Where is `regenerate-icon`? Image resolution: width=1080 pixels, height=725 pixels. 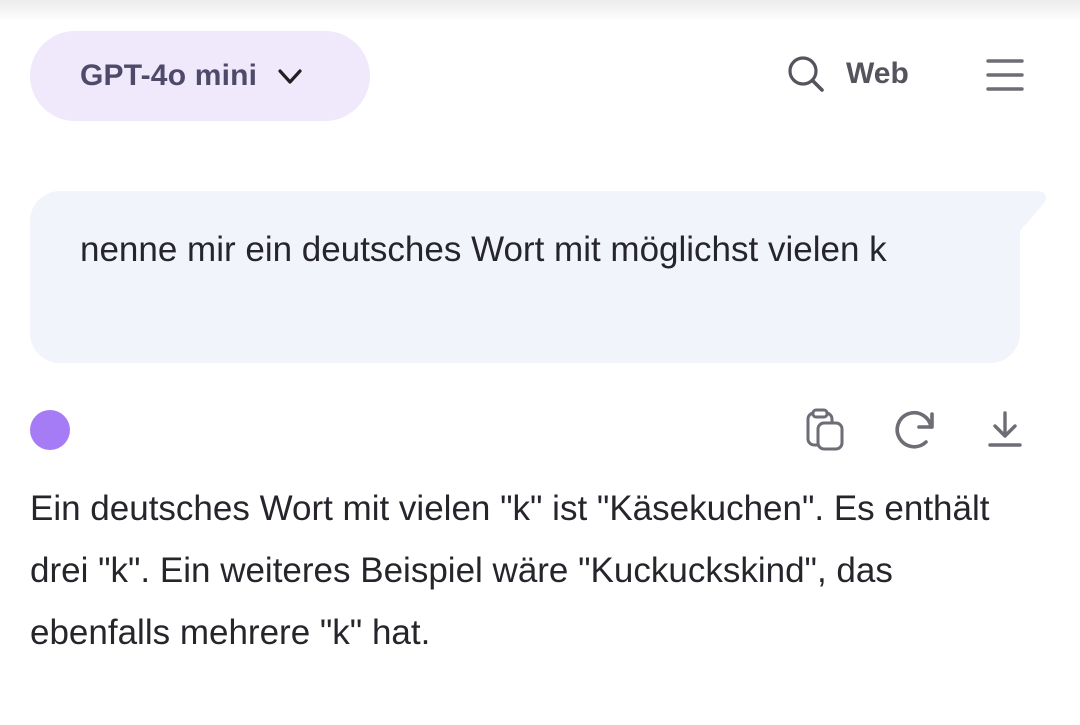
regenerate-icon is located at coordinates (914, 429).